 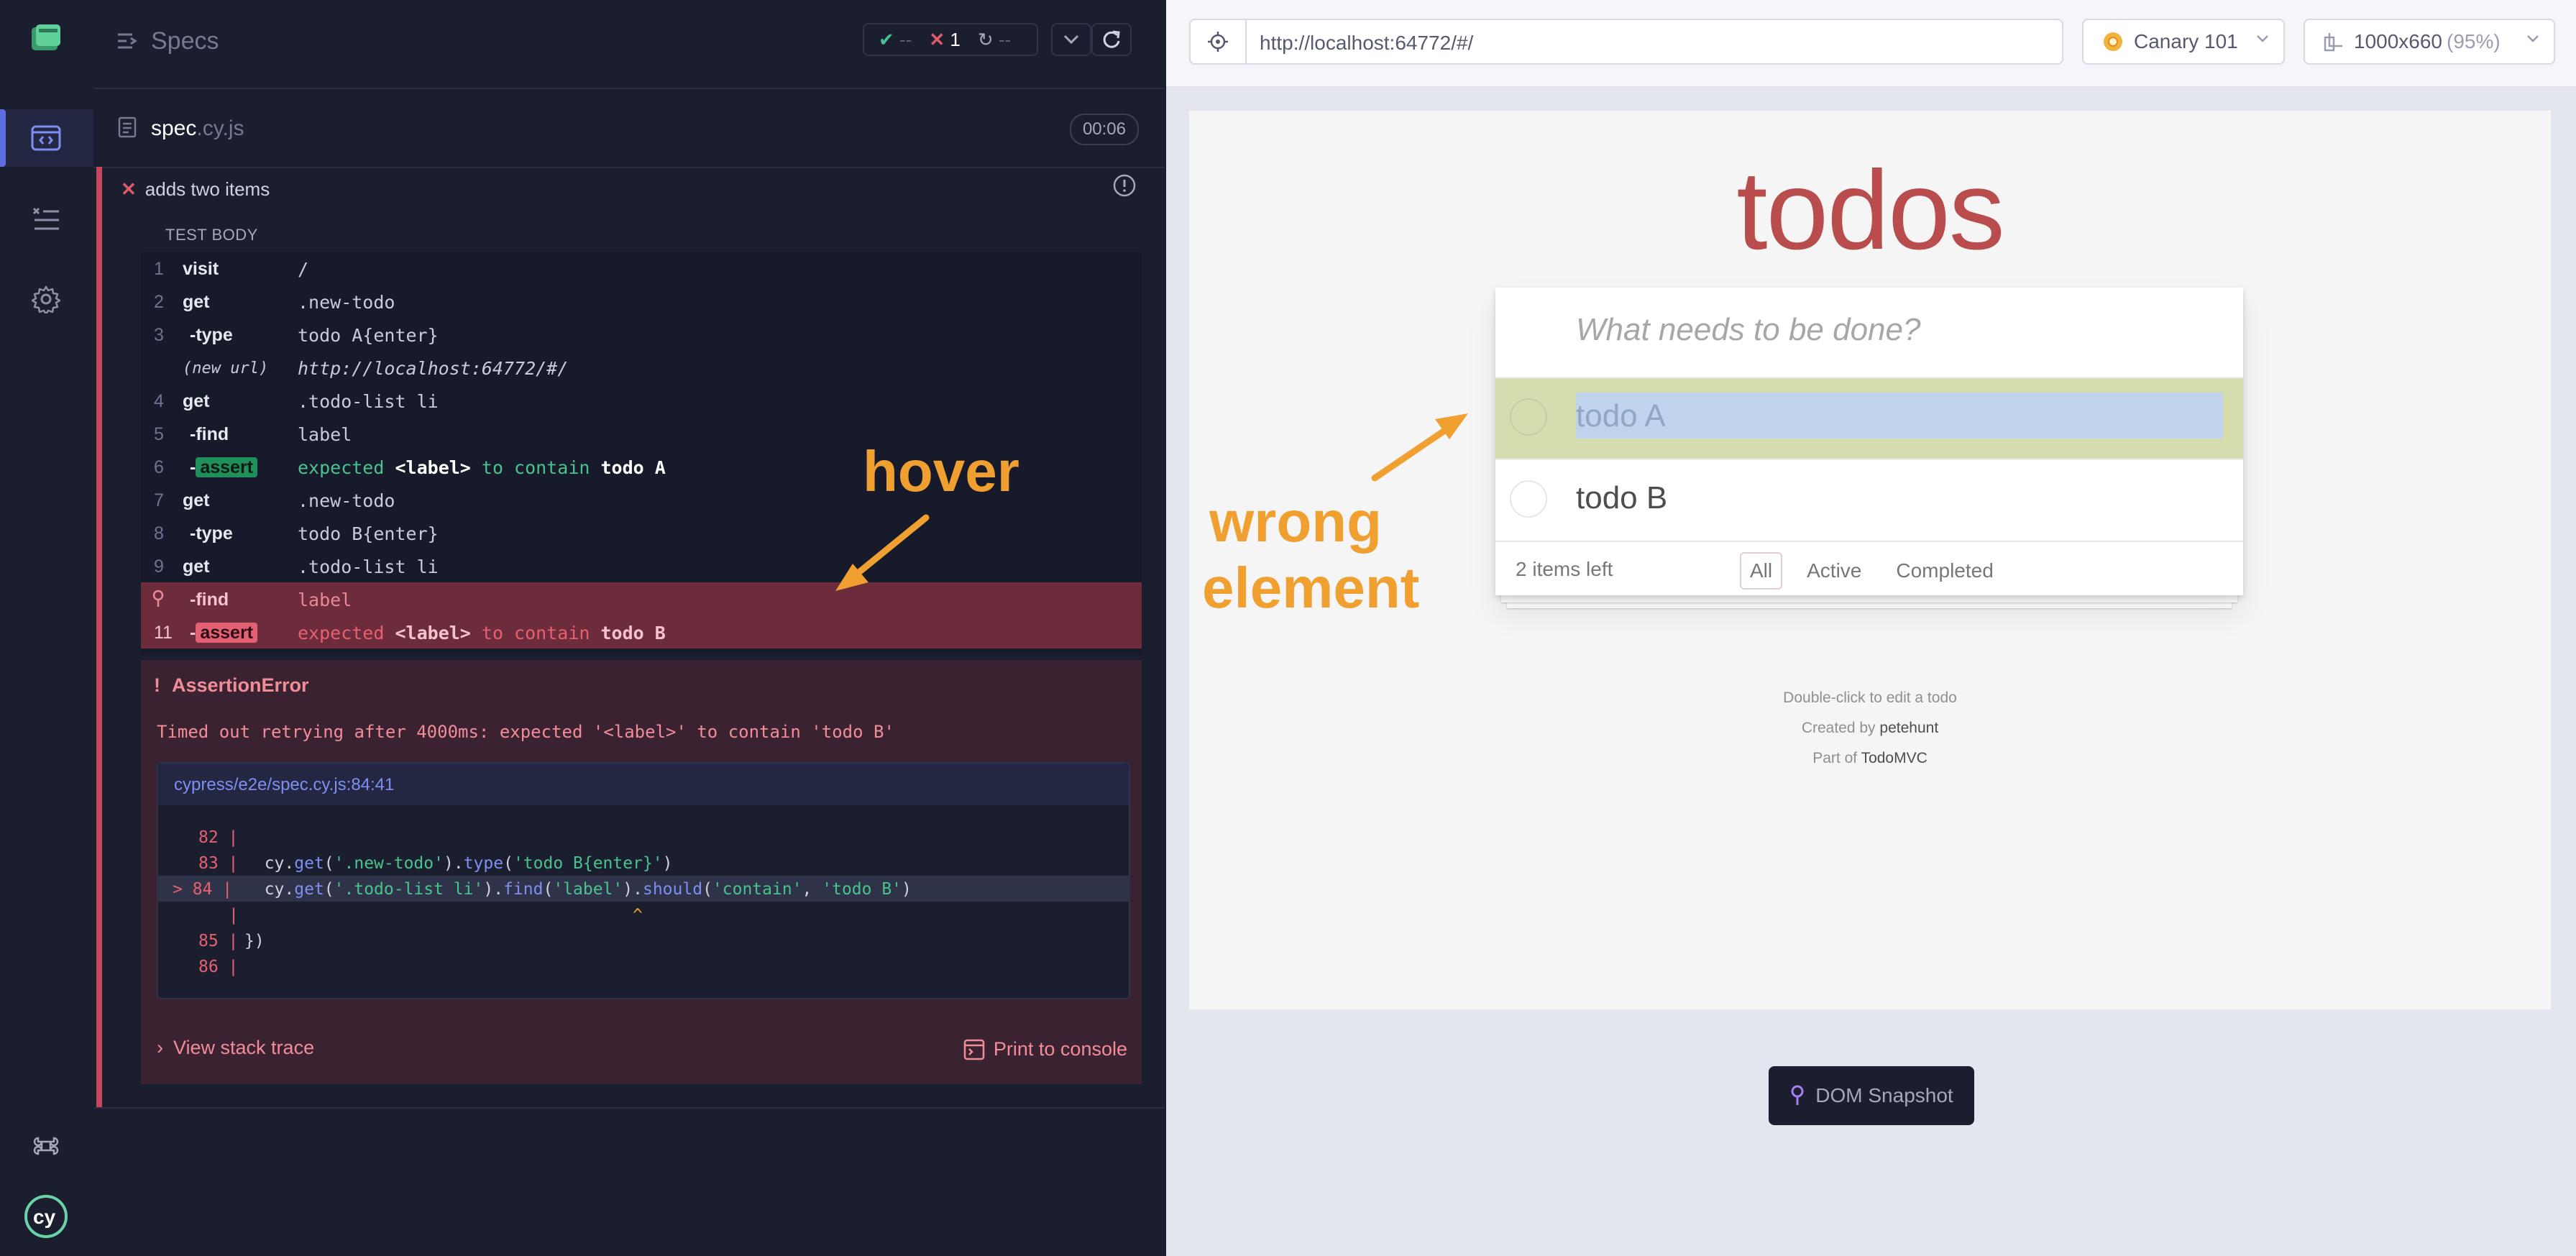 I want to click on pending-count: --, so click(x=1005, y=39).